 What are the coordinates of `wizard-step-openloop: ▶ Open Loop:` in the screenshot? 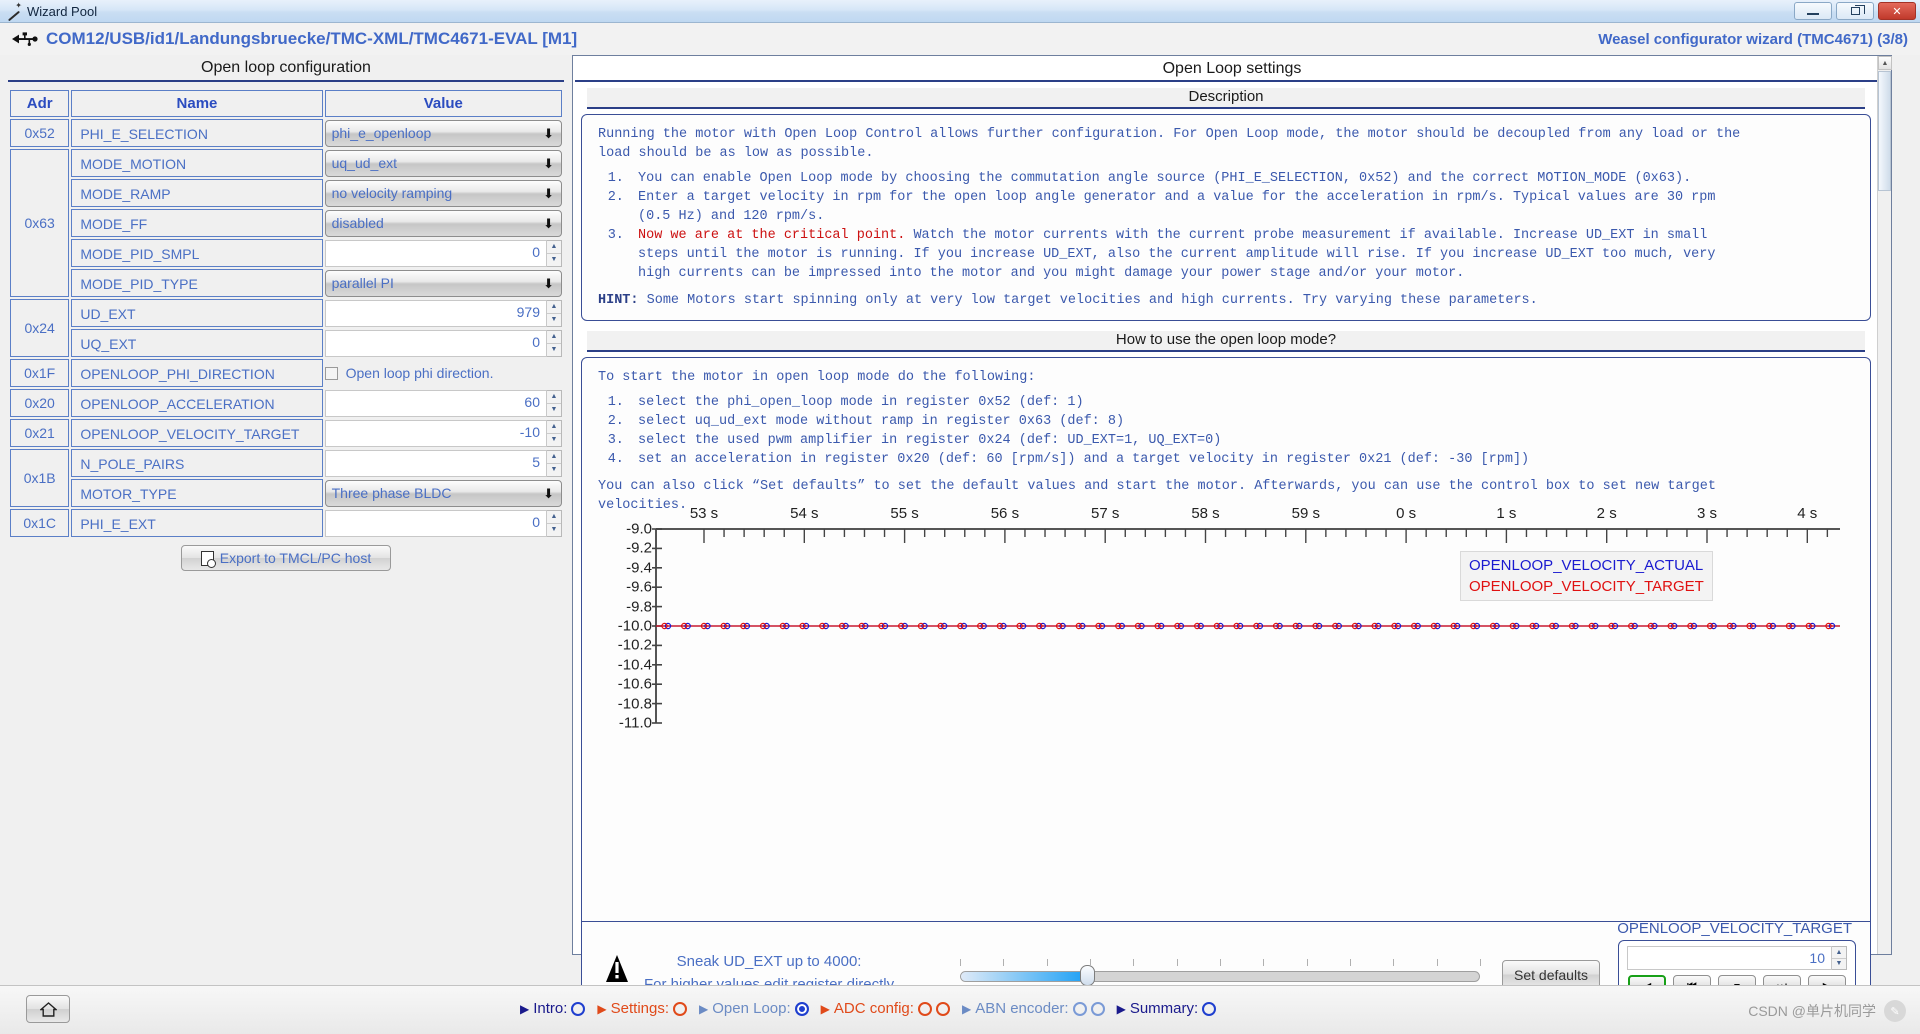 It's located at (754, 1008).